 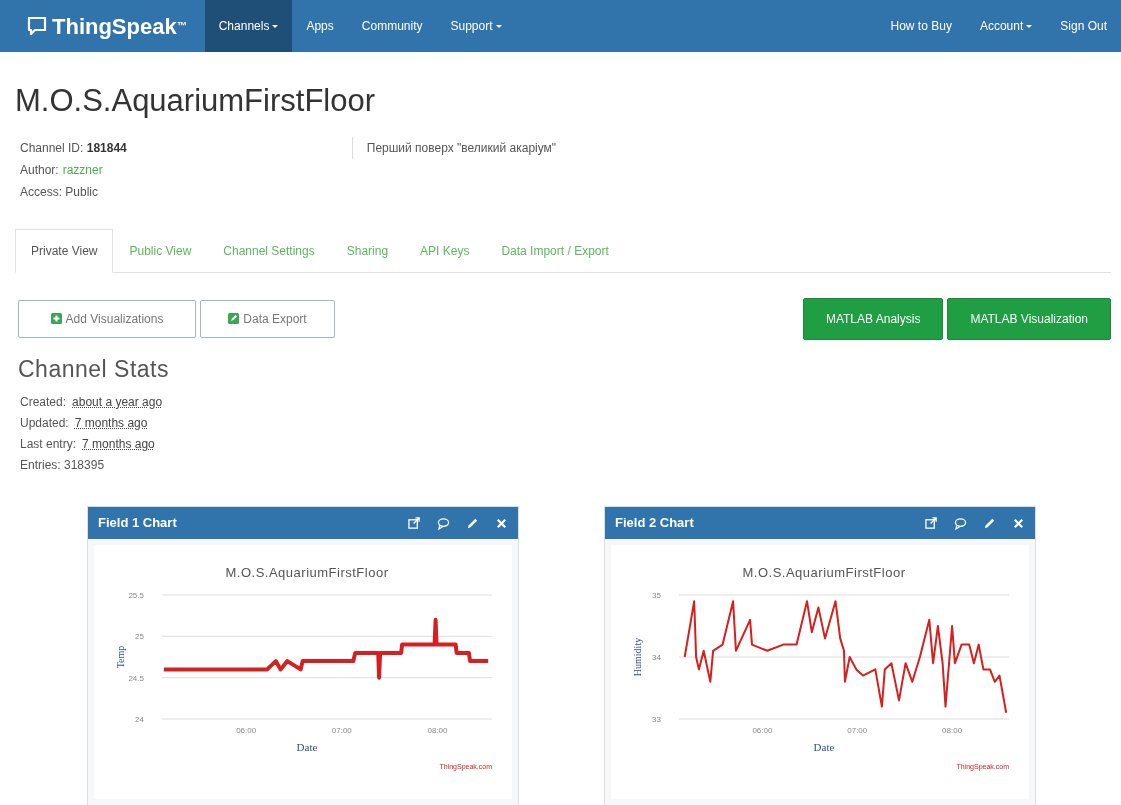 What do you see at coordinates (107, 318) in the screenshot?
I see `action-button: Add Visualizations` at bounding box center [107, 318].